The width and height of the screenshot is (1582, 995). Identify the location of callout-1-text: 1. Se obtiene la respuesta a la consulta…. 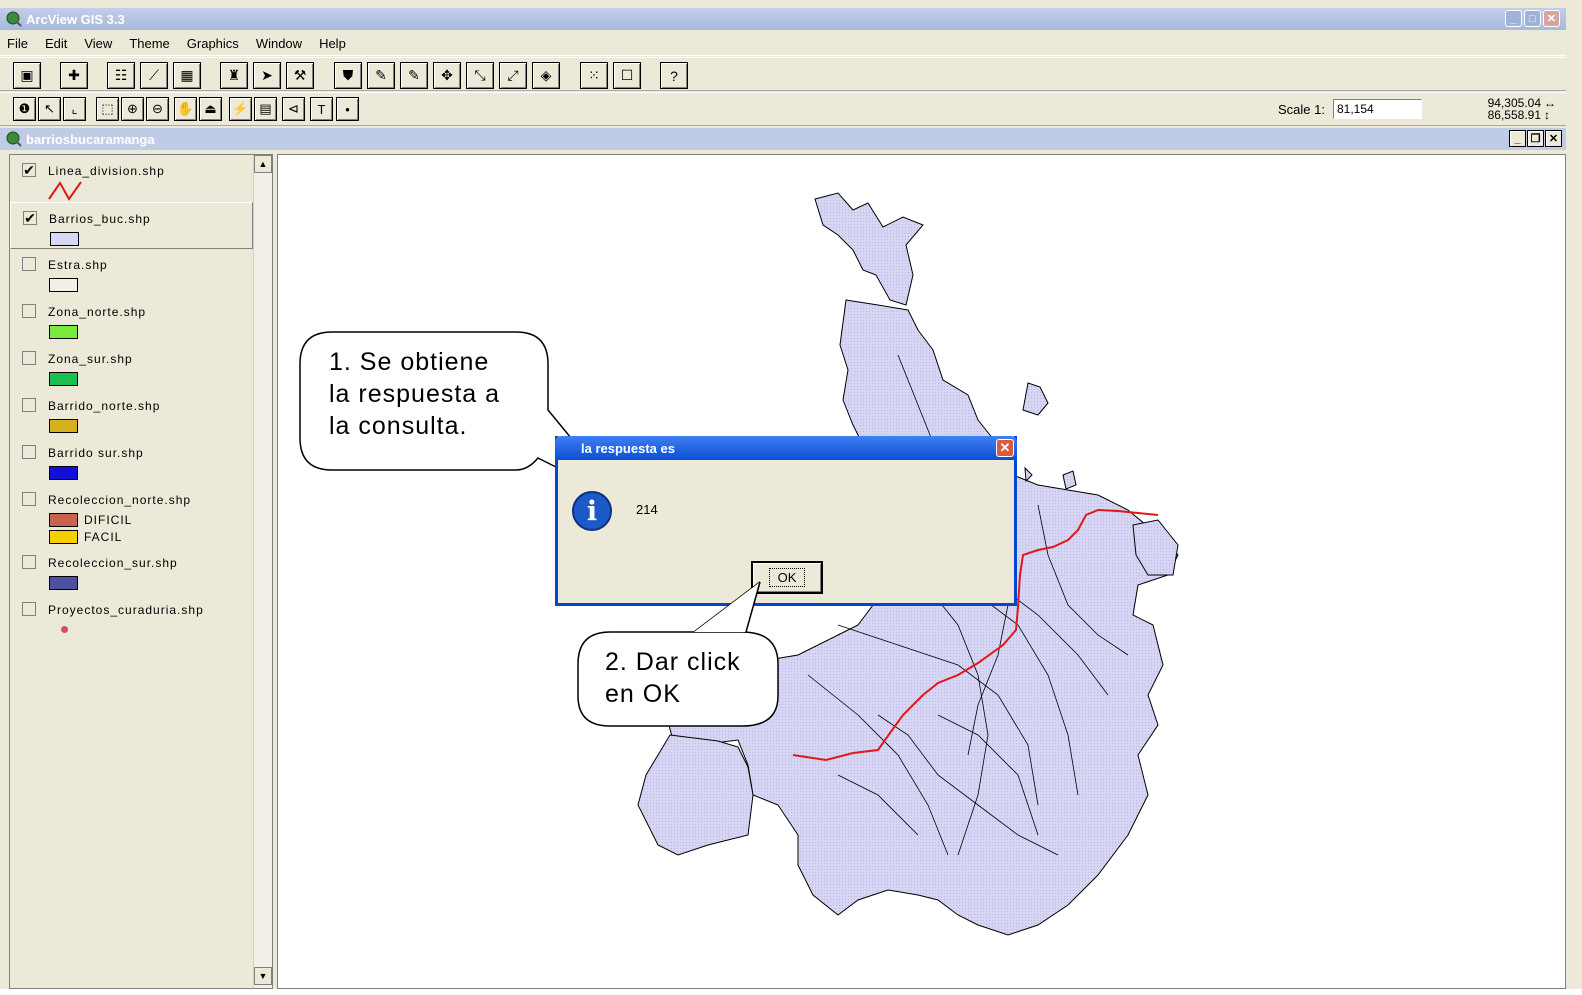
(414, 394).